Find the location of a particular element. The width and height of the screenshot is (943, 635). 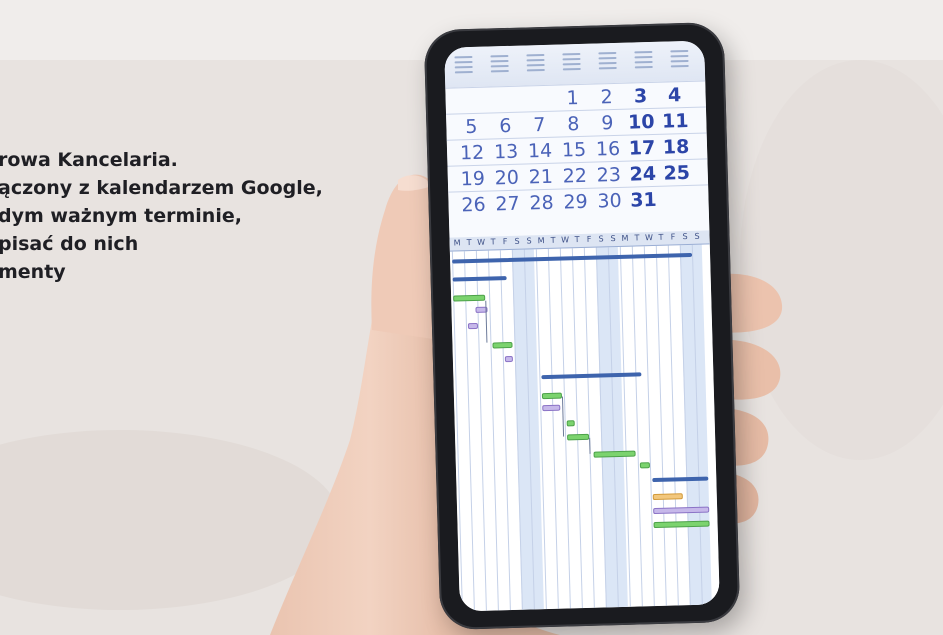

calendar-day: 23 is located at coordinates (608, 175).